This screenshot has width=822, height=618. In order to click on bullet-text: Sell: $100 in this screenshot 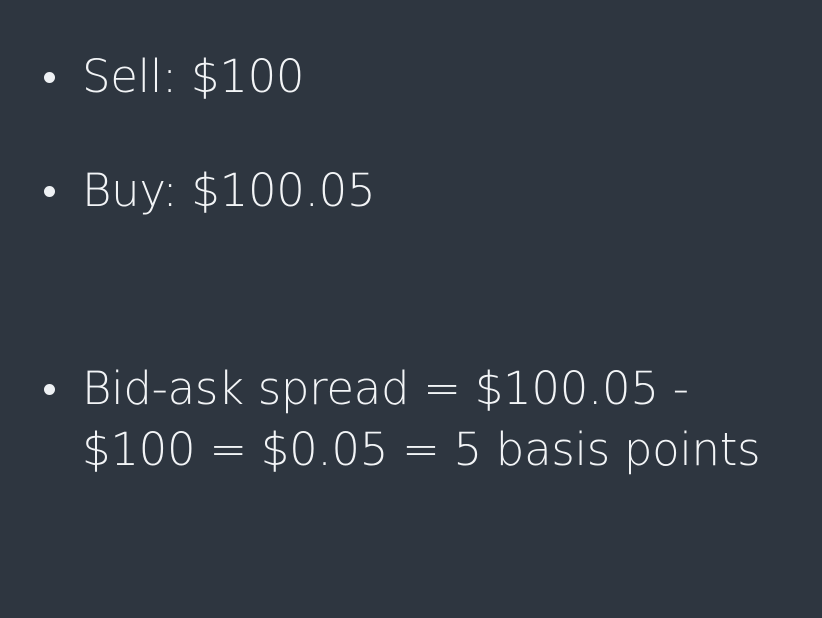, I will do `click(193, 76)`.